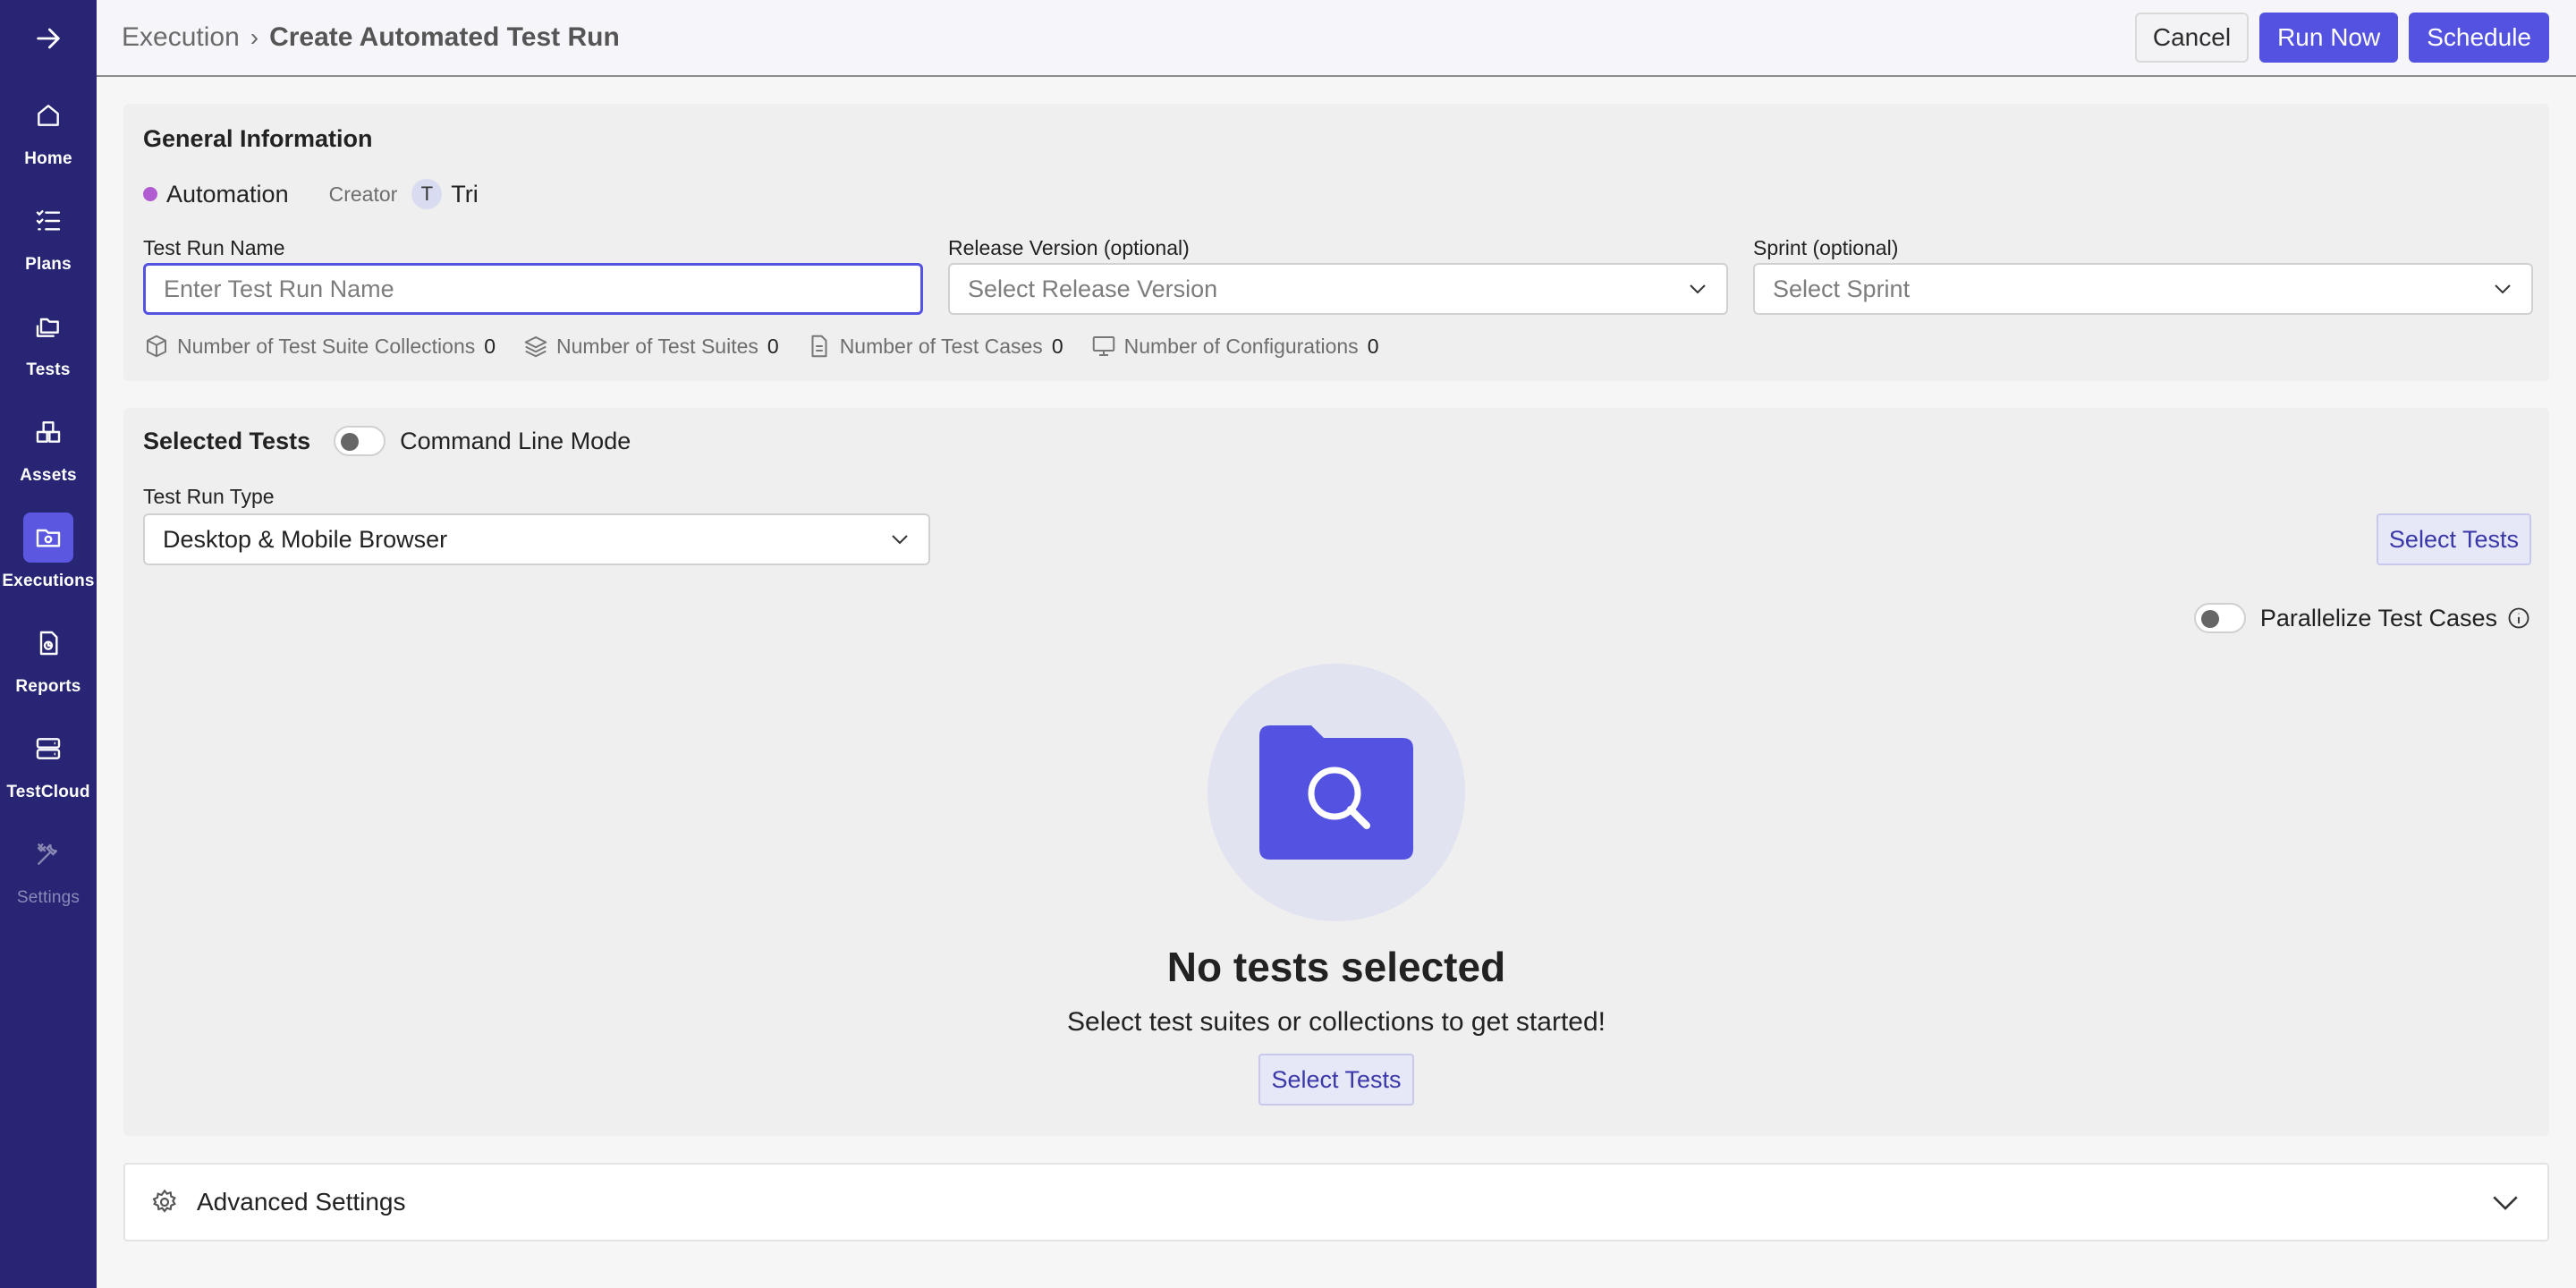  I want to click on empty-illustration, so click(1336, 792).